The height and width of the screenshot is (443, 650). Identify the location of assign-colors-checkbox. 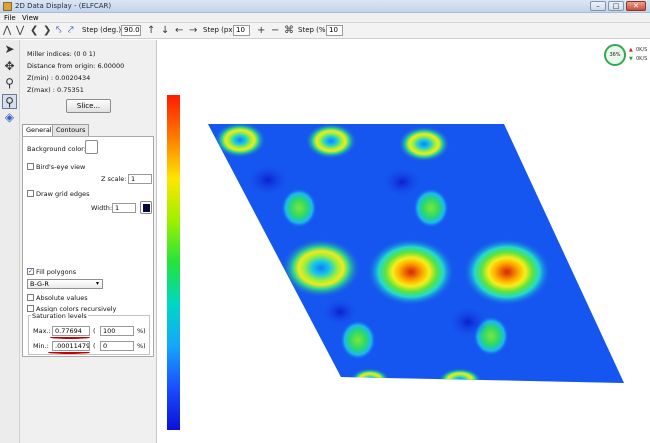
(30, 308).